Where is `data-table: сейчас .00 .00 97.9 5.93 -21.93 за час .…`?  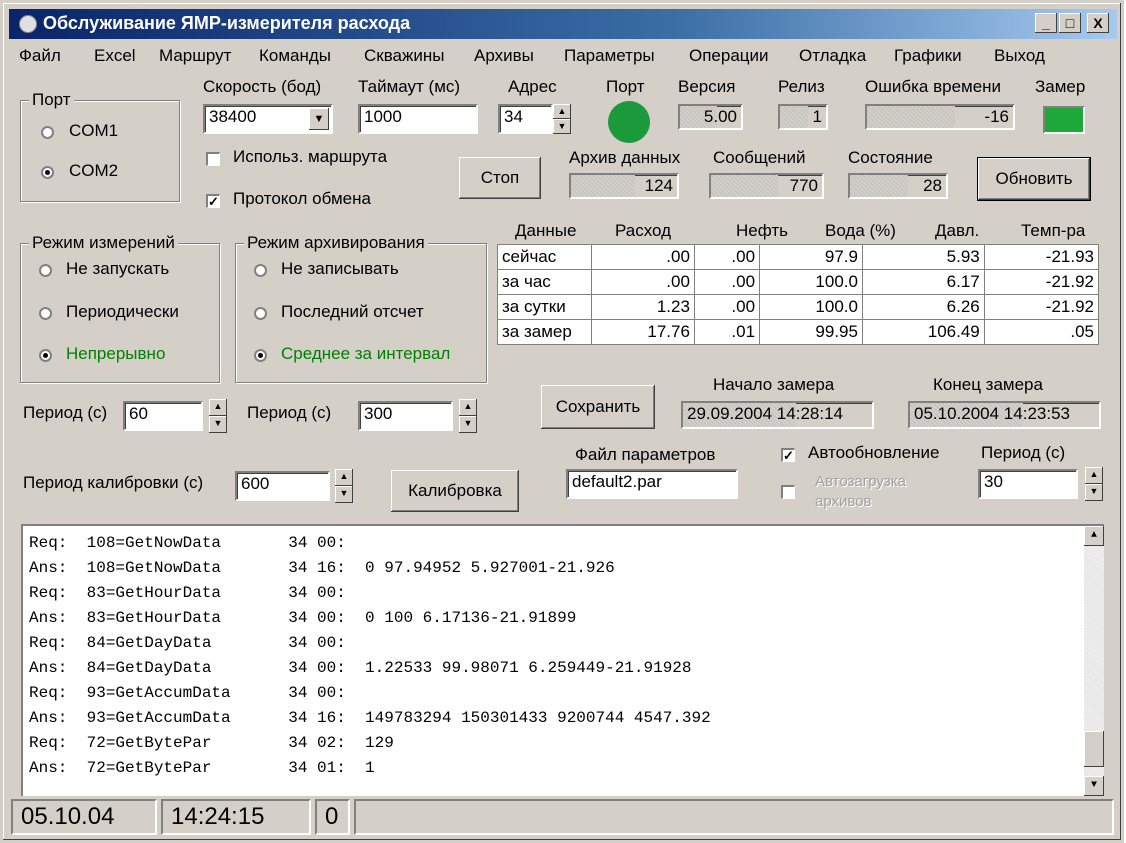 data-table: сейчас .00 .00 97.9 5.93 -21.93 за час .… is located at coordinates (798, 294).